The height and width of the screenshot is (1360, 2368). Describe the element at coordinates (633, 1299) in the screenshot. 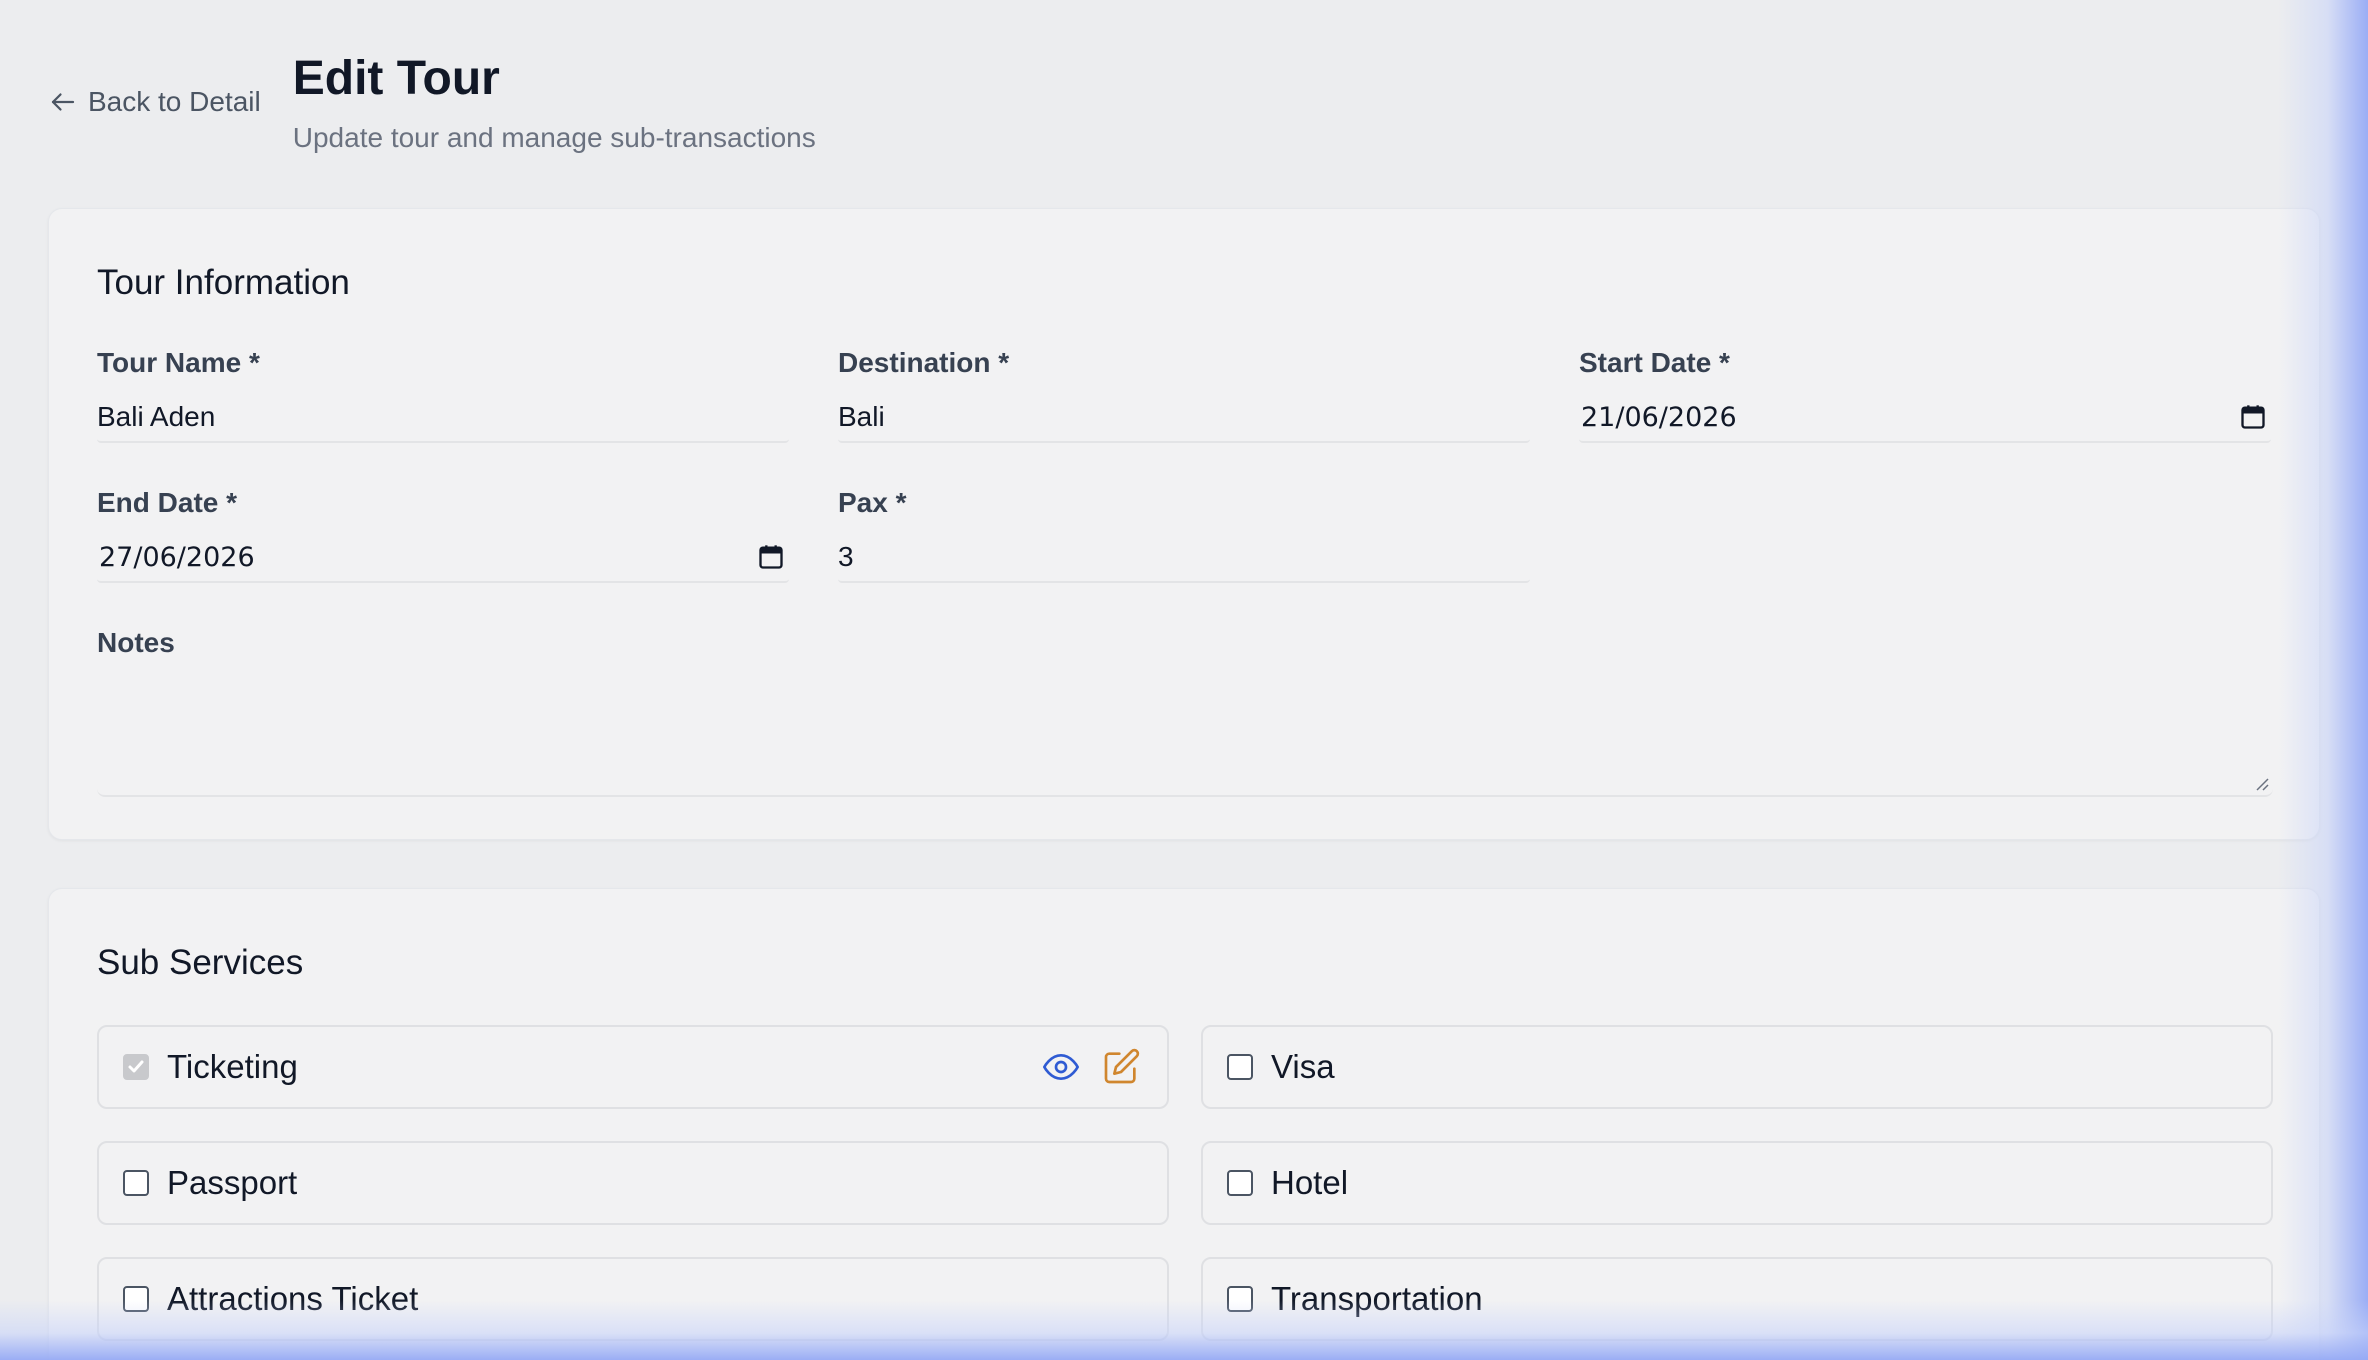

I see `service-item-attractions-ticket: Attractions Ticket` at that location.